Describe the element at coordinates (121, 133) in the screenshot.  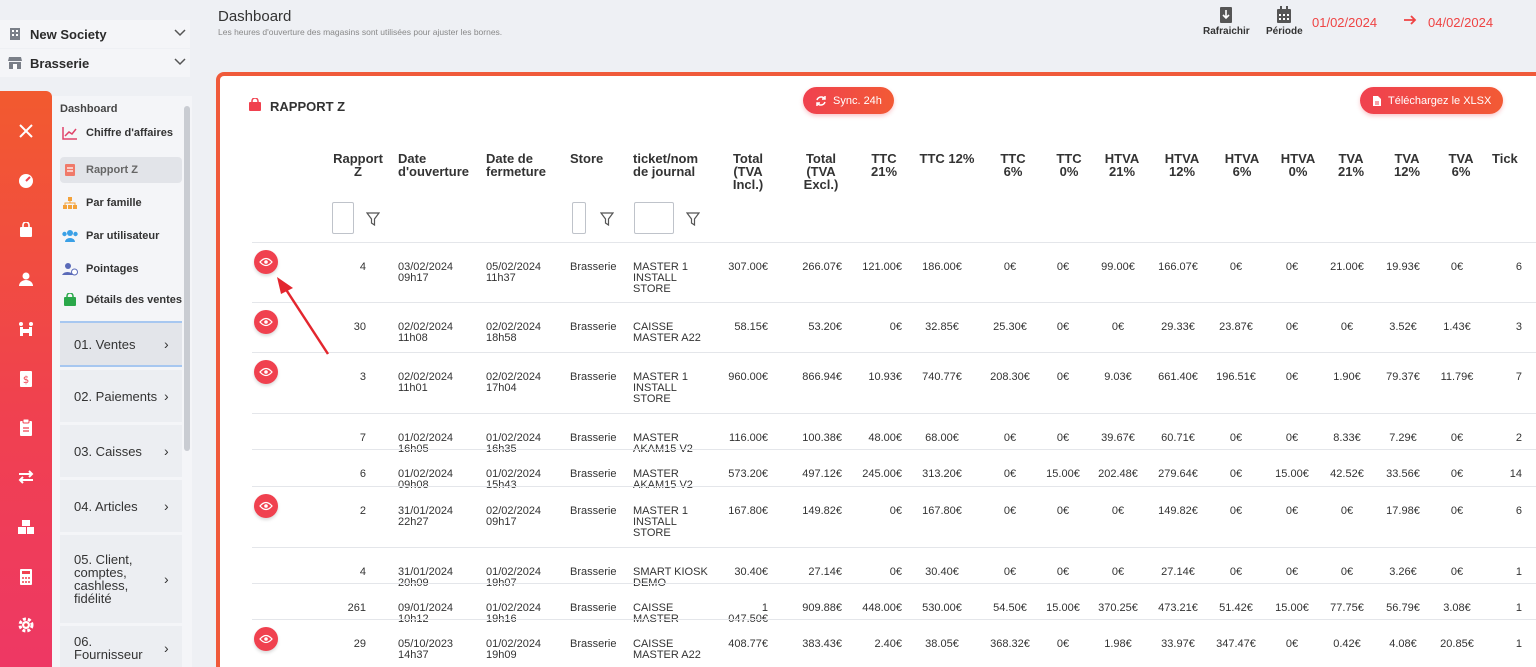
I see `menu-item-chiffre-affaires: Chiffre d'affaires` at that location.